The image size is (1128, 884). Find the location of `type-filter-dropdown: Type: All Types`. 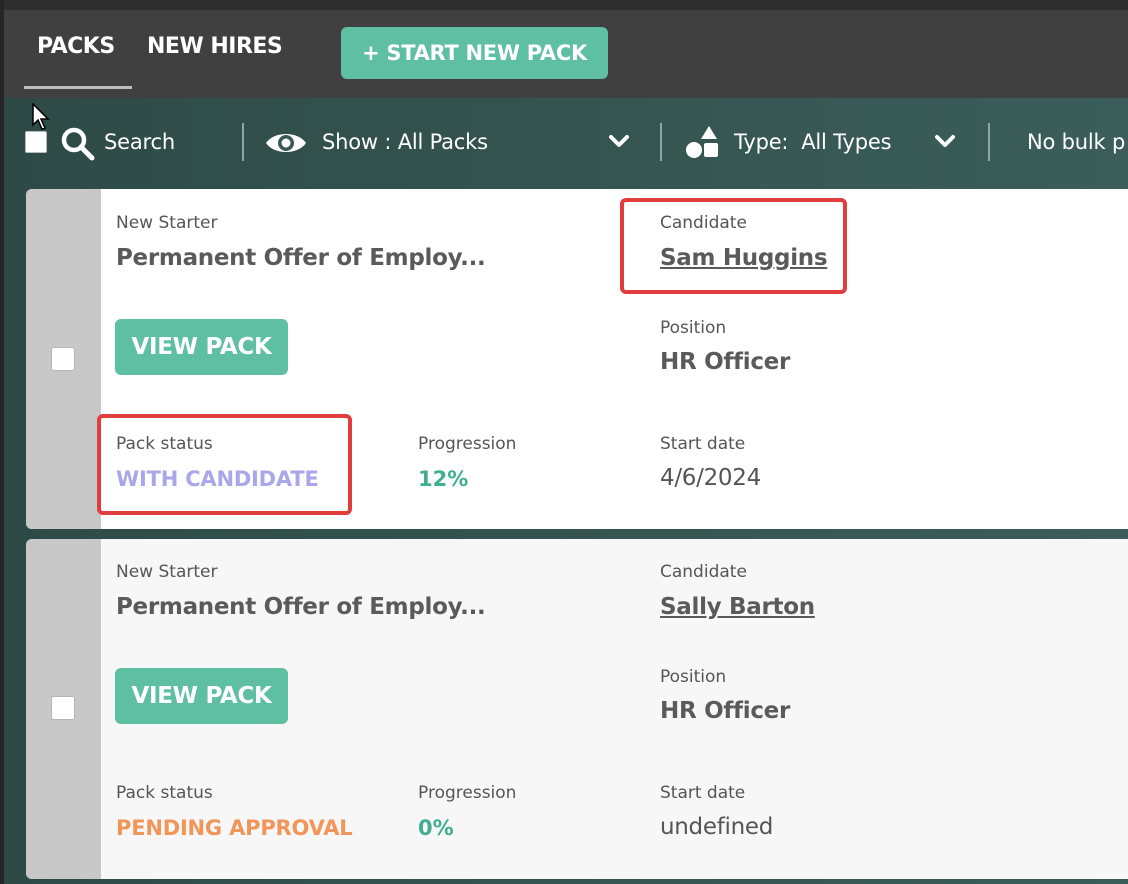

type-filter-dropdown: Type: All Types is located at coordinates (824, 143).